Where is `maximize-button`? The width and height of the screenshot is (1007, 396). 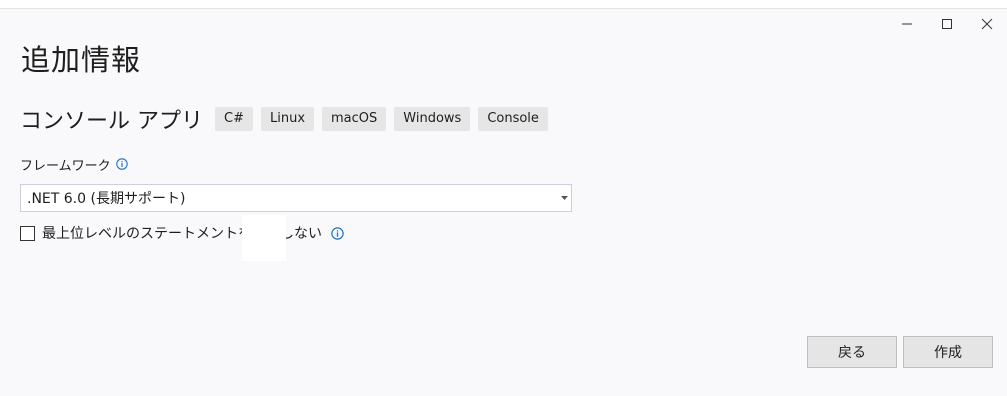 maximize-button is located at coordinates (947, 24).